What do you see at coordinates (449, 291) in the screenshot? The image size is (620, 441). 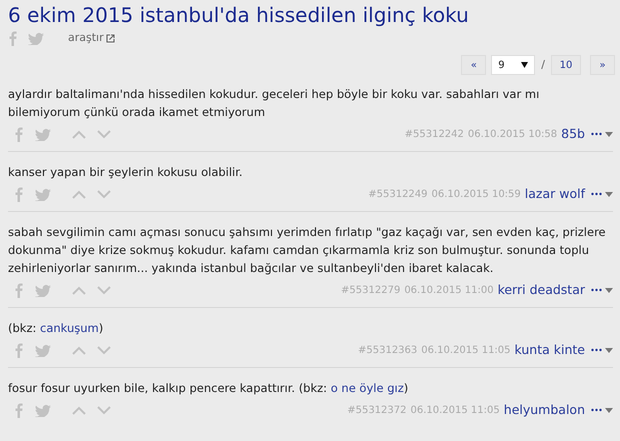 I see `entry-date: 06.10.2015 11:00` at bounding box center [449, 291].